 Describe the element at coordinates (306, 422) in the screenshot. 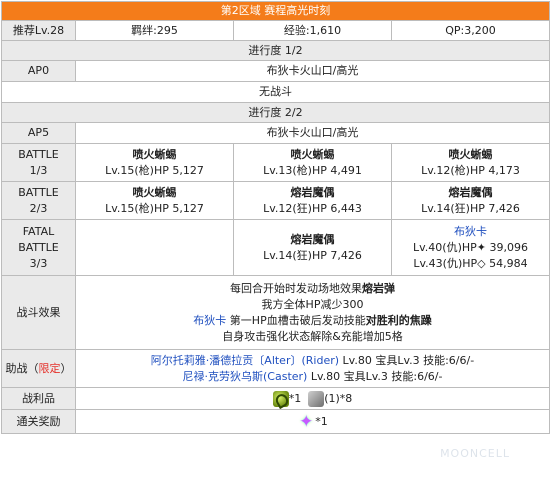

I see `saint-quartz-icon: ✦` at that location.